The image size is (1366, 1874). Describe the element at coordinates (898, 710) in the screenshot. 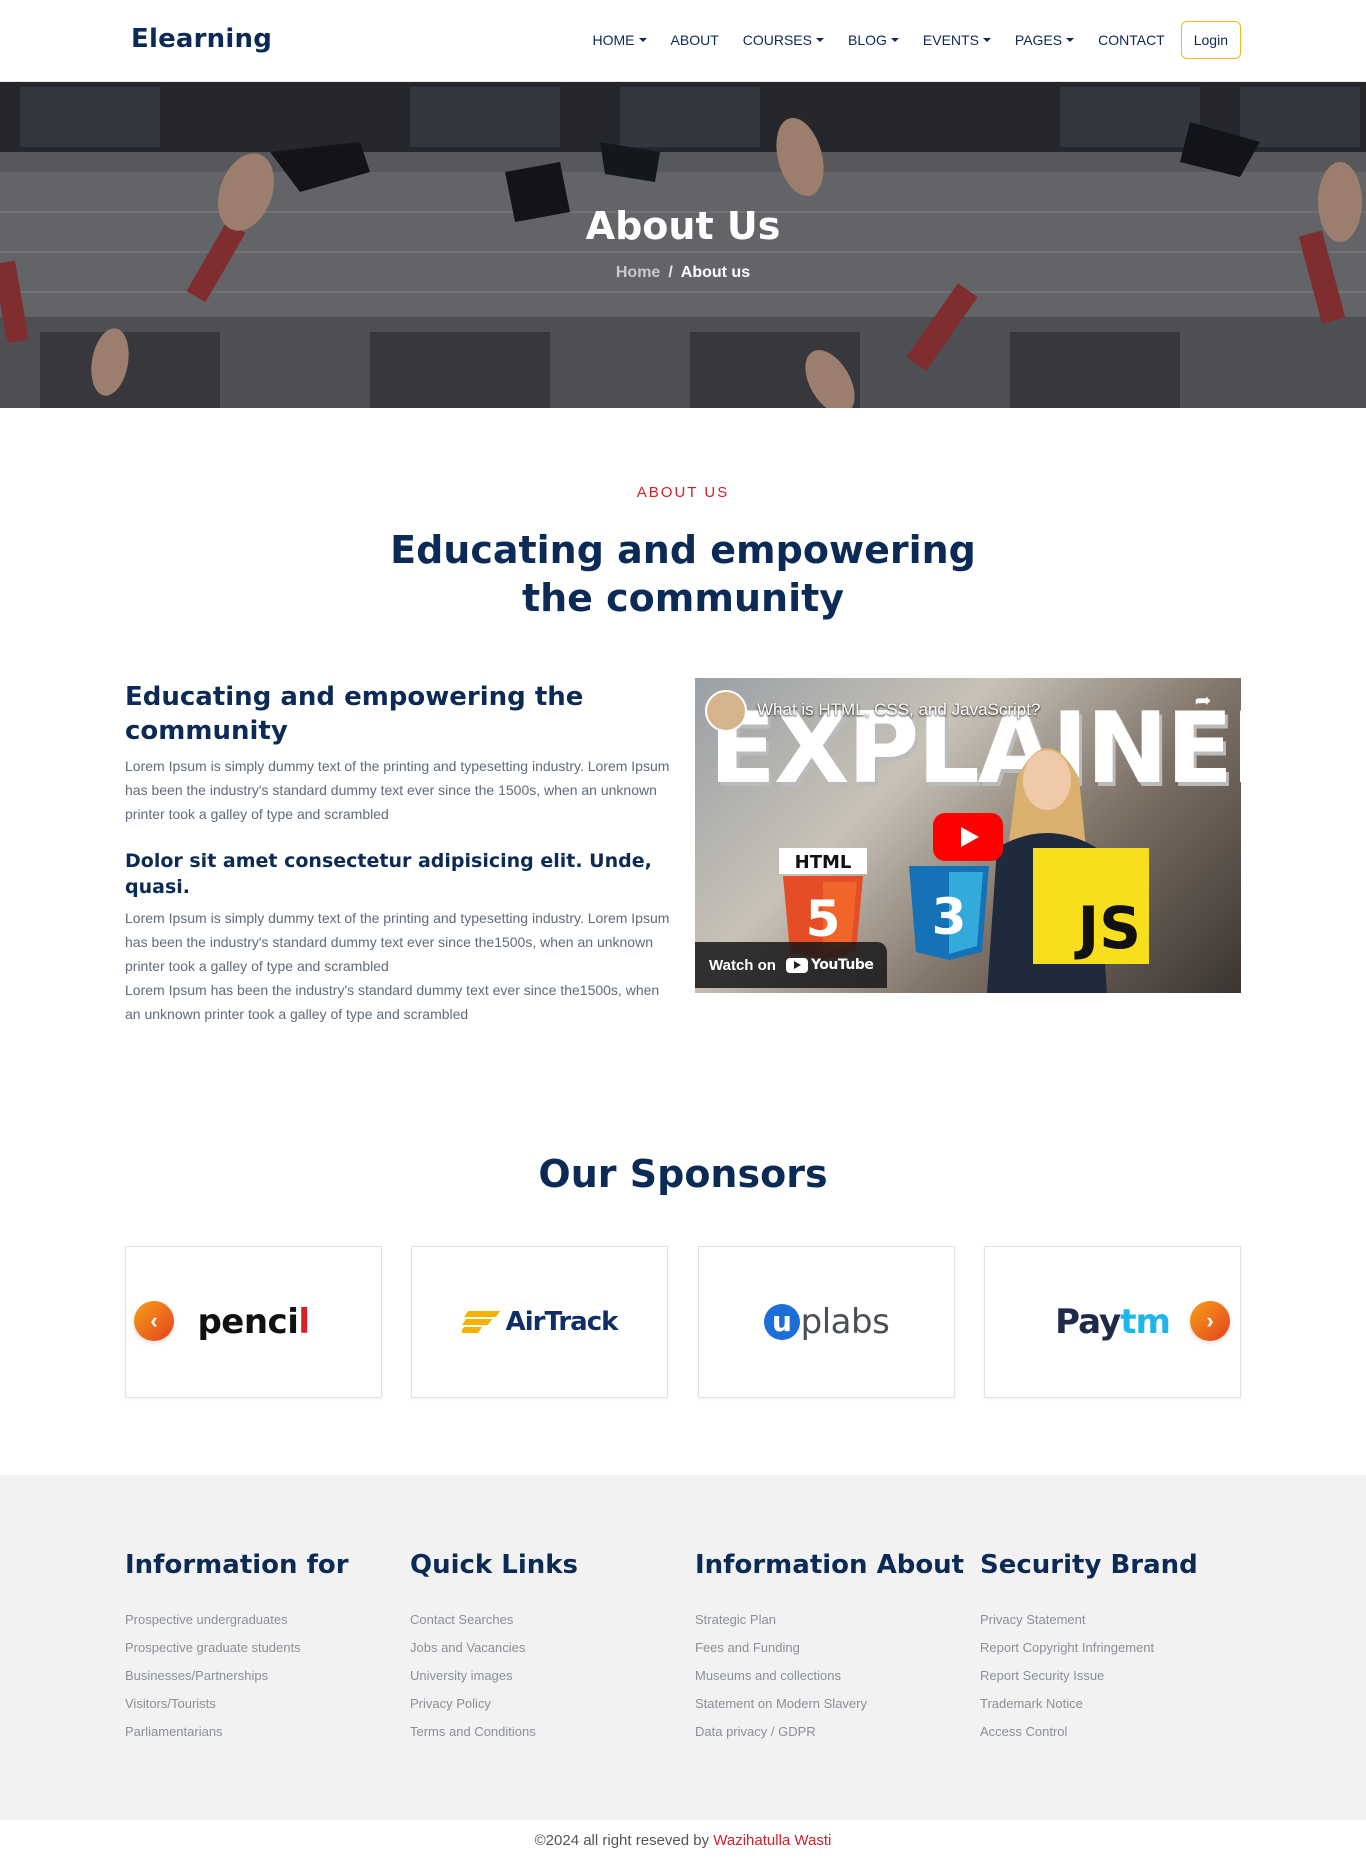

I see `video-title: What is HTML, CSS, and JavaScript?` at that location.